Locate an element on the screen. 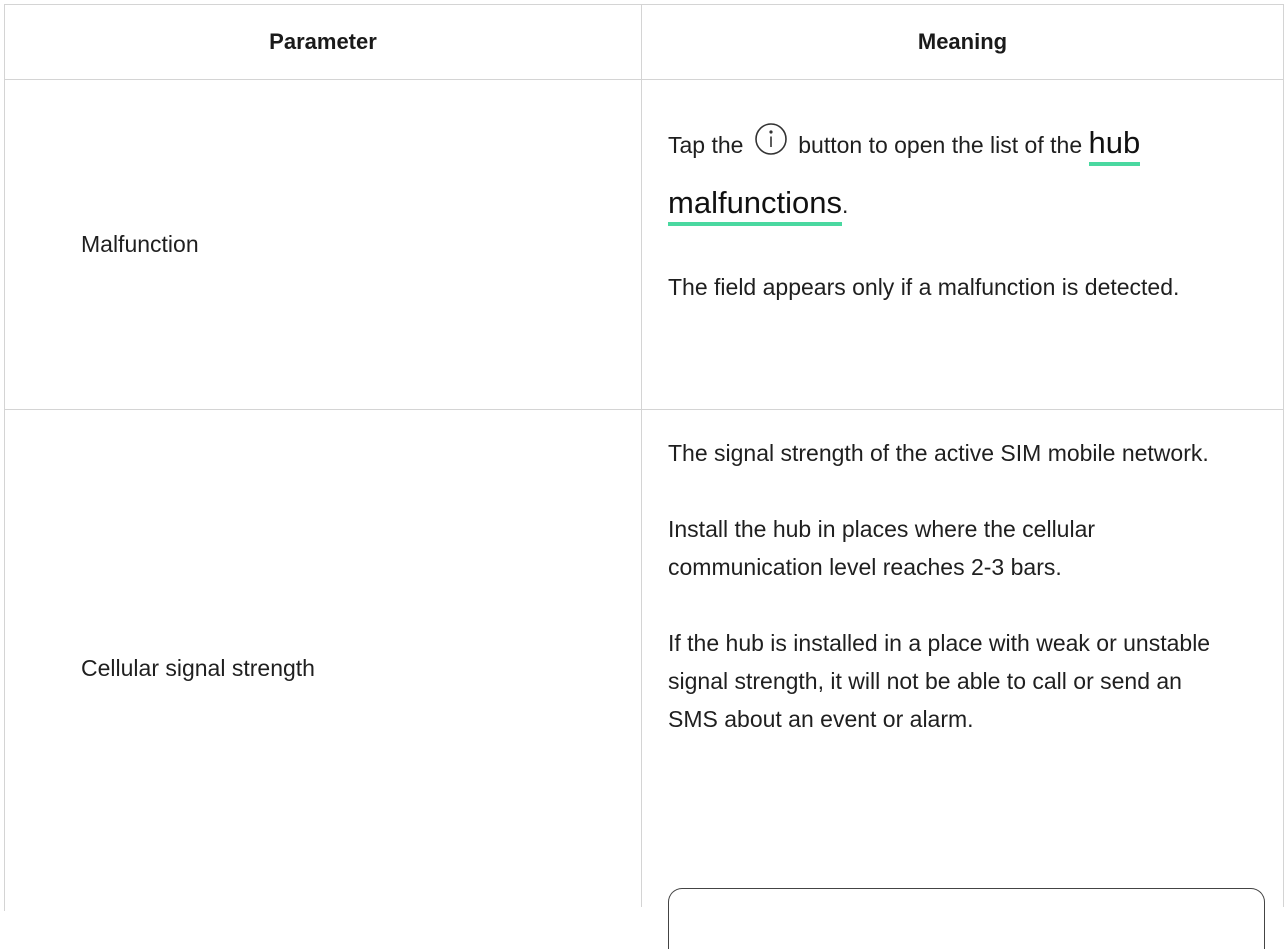  note-box is located at coordinates (966, 918).